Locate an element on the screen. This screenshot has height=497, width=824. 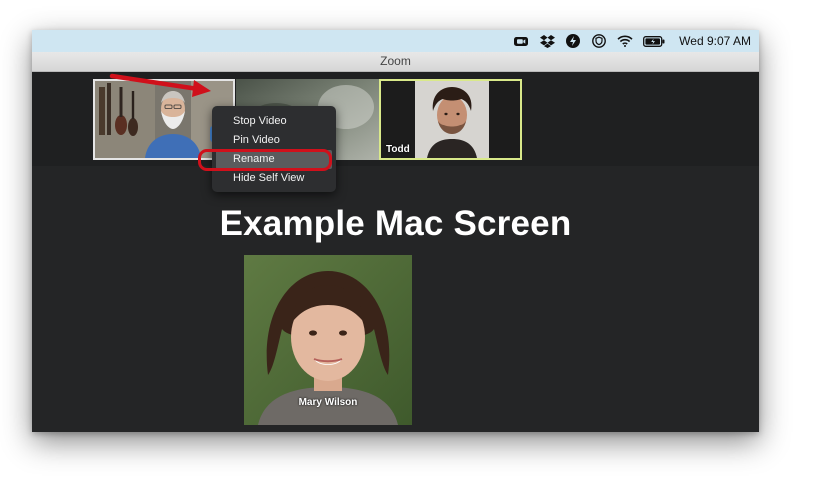
menu-item-hide-self-view: Hide Self View is located at coordinates (274, 178).